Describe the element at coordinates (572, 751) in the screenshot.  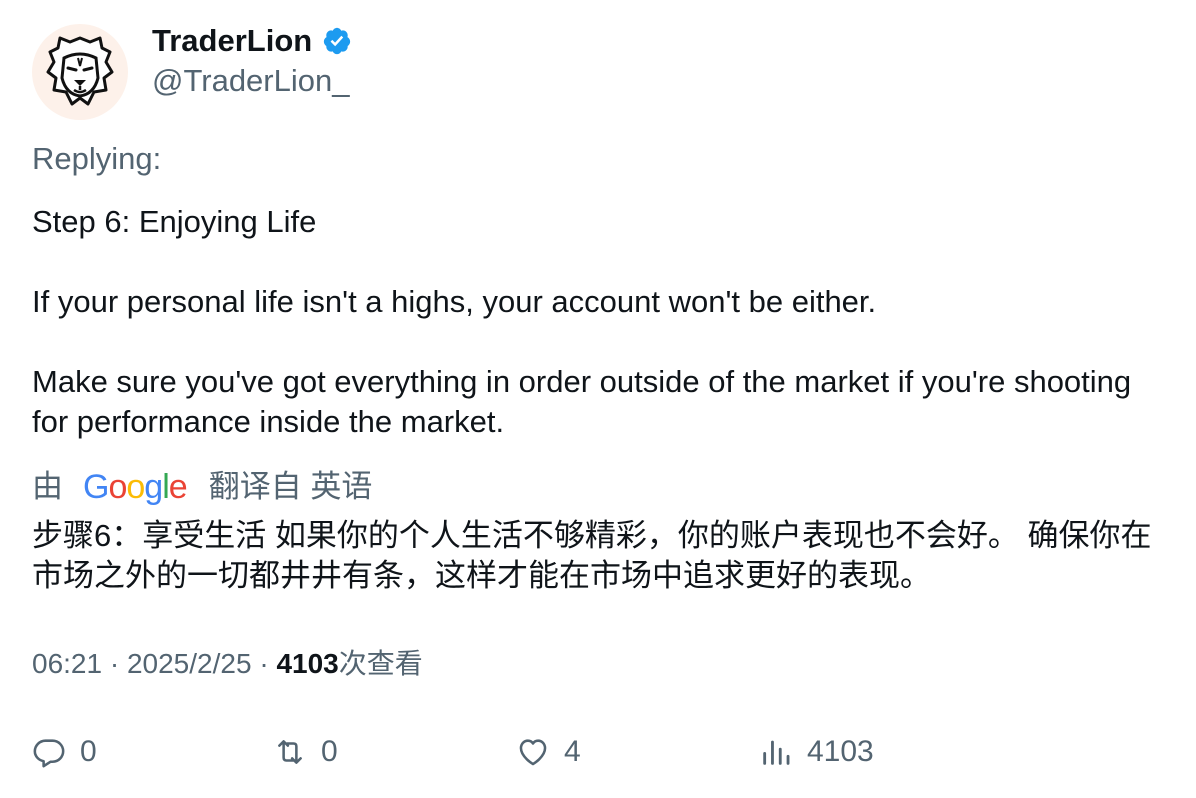
I see `like-count: 4` at that location.